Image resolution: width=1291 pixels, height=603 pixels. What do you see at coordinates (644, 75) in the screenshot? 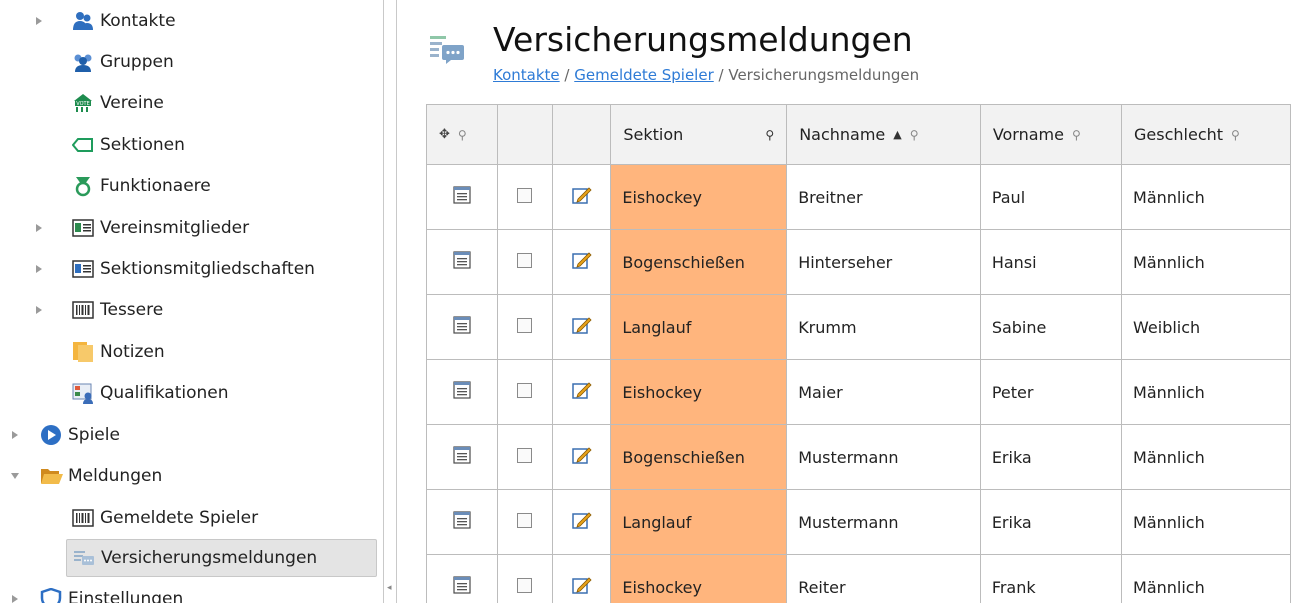
I see `breadcrumb-link-gemeldete-spieler: Gemeldete Spieler` at bounding box center [644, 75].